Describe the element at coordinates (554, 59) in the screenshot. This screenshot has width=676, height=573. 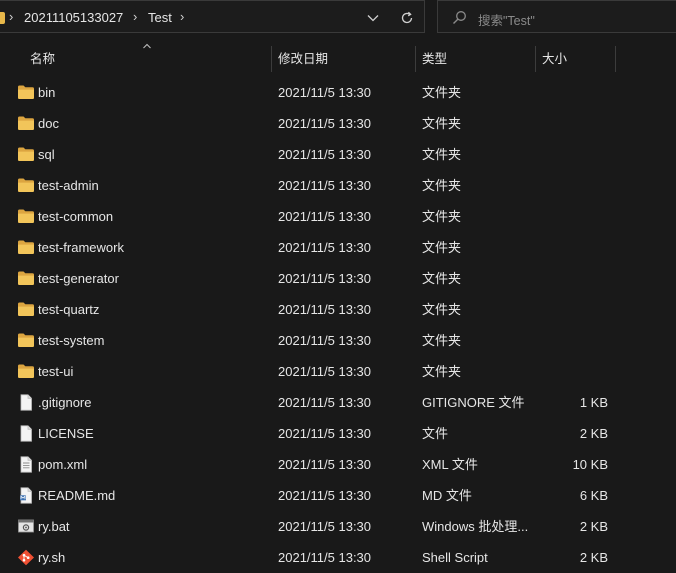
I see `column-header-size: 大小` at that location.